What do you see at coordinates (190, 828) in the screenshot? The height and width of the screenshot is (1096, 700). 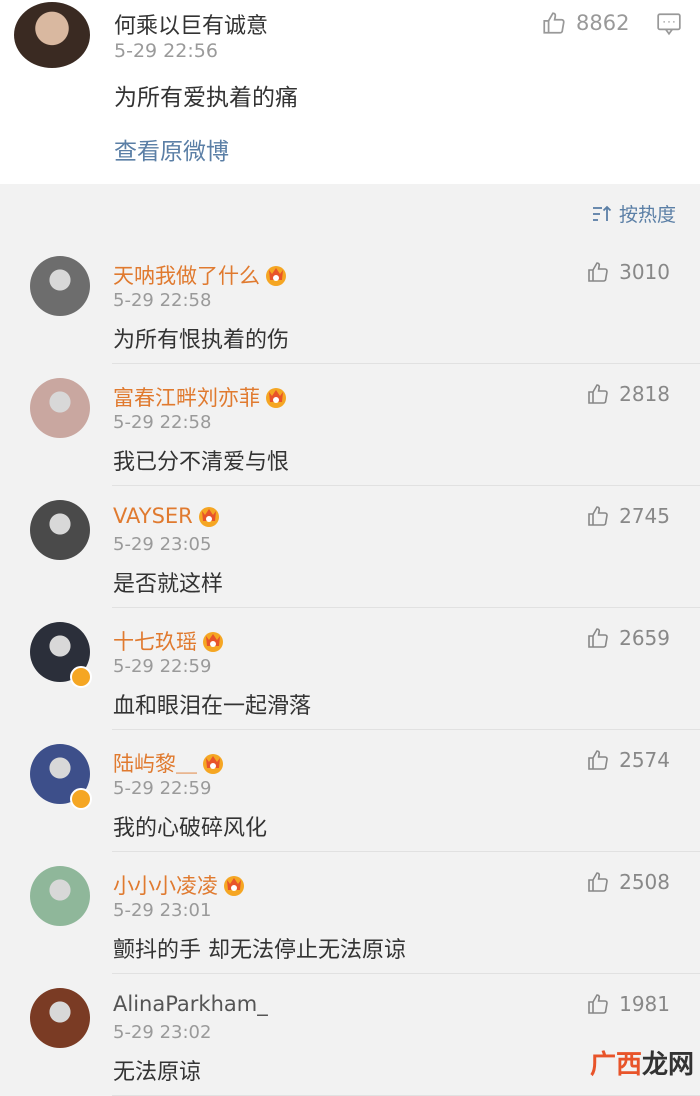 I see `comment-text: 我的心破碎风化` at bounding box center [190, 828].